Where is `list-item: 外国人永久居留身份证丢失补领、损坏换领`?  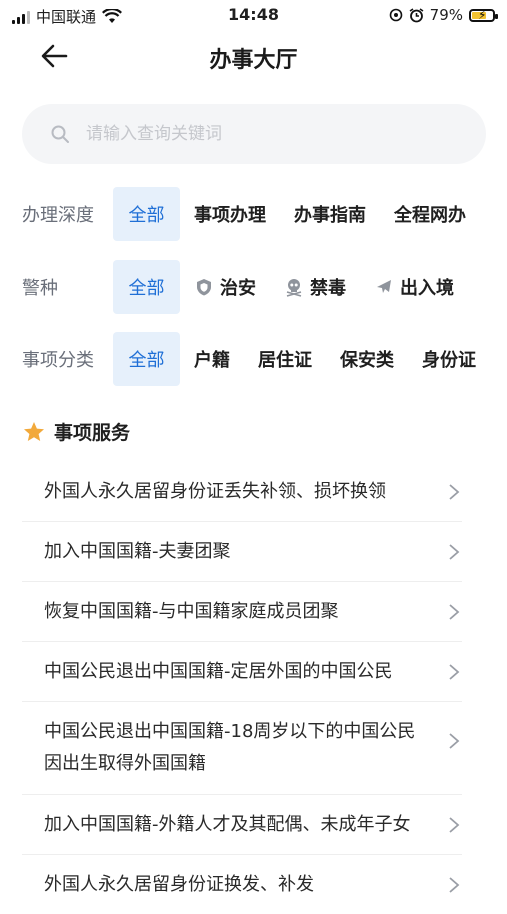
list-item: 外国人永久居留身份证丢失补领、损坏换领 is located at coordinates (242, 492).